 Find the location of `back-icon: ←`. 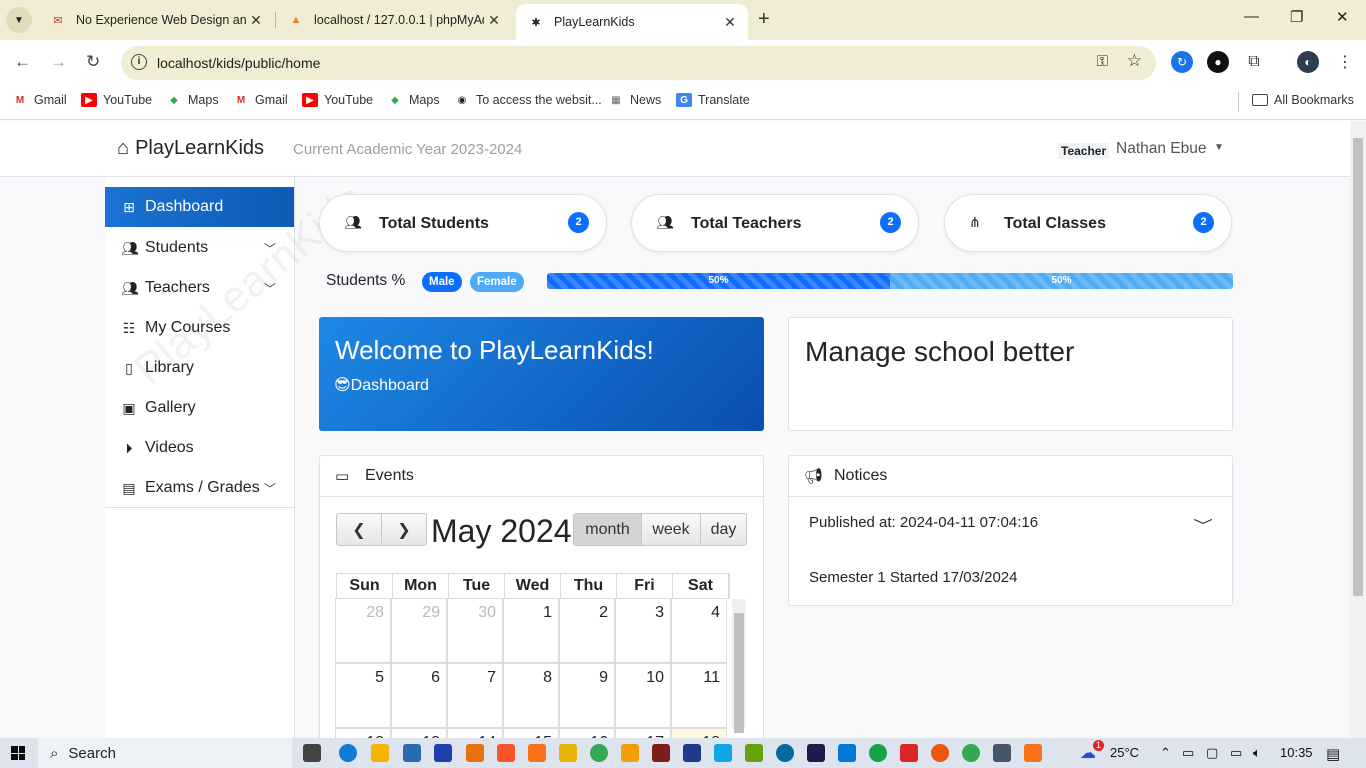

back-icon: ← is located at coordinates (22, 62).